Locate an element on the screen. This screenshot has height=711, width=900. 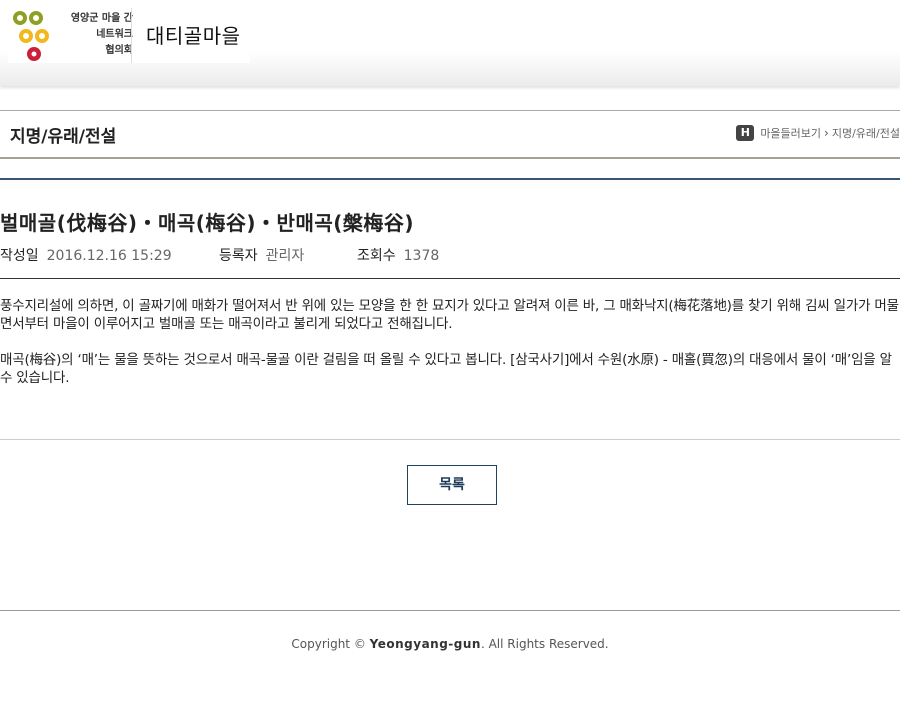
logo-dots-icon is located at coordinates (31, 36).